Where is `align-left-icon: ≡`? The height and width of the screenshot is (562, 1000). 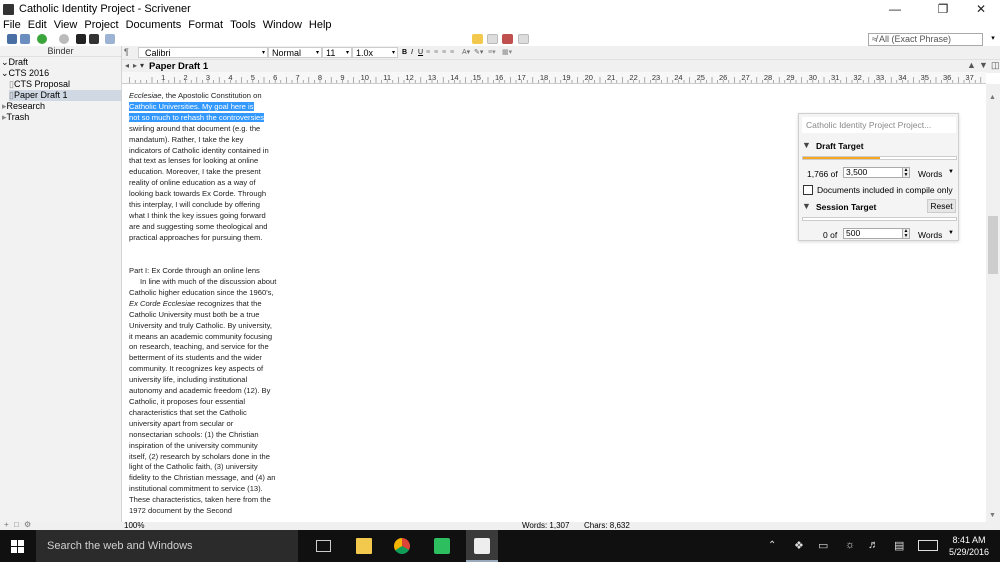 align-left-icon: ≡ is located at coordinates (428, 52).